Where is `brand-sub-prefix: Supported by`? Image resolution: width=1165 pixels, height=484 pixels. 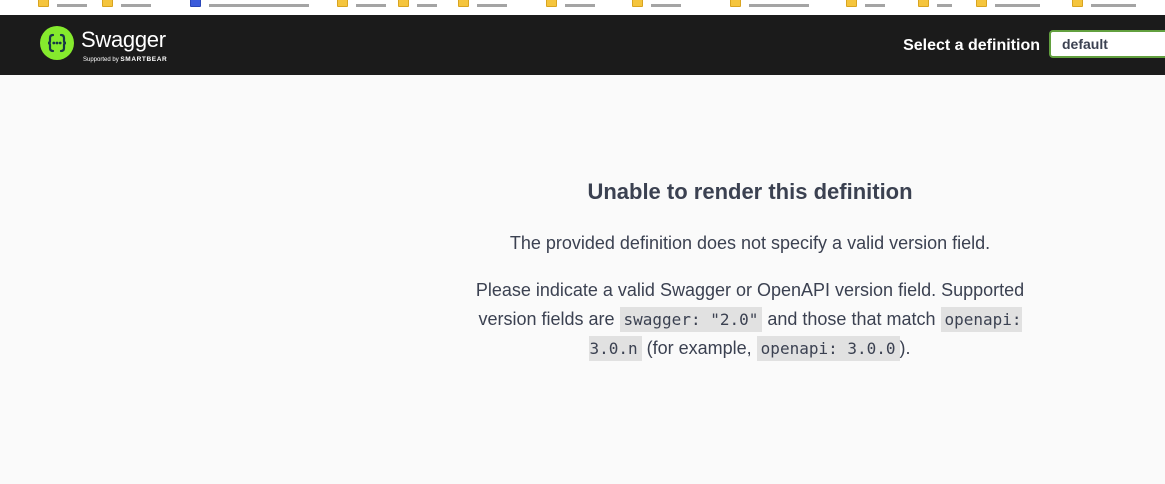 brand-sub-prefix: Supported by is located at coordinates (101, 60).